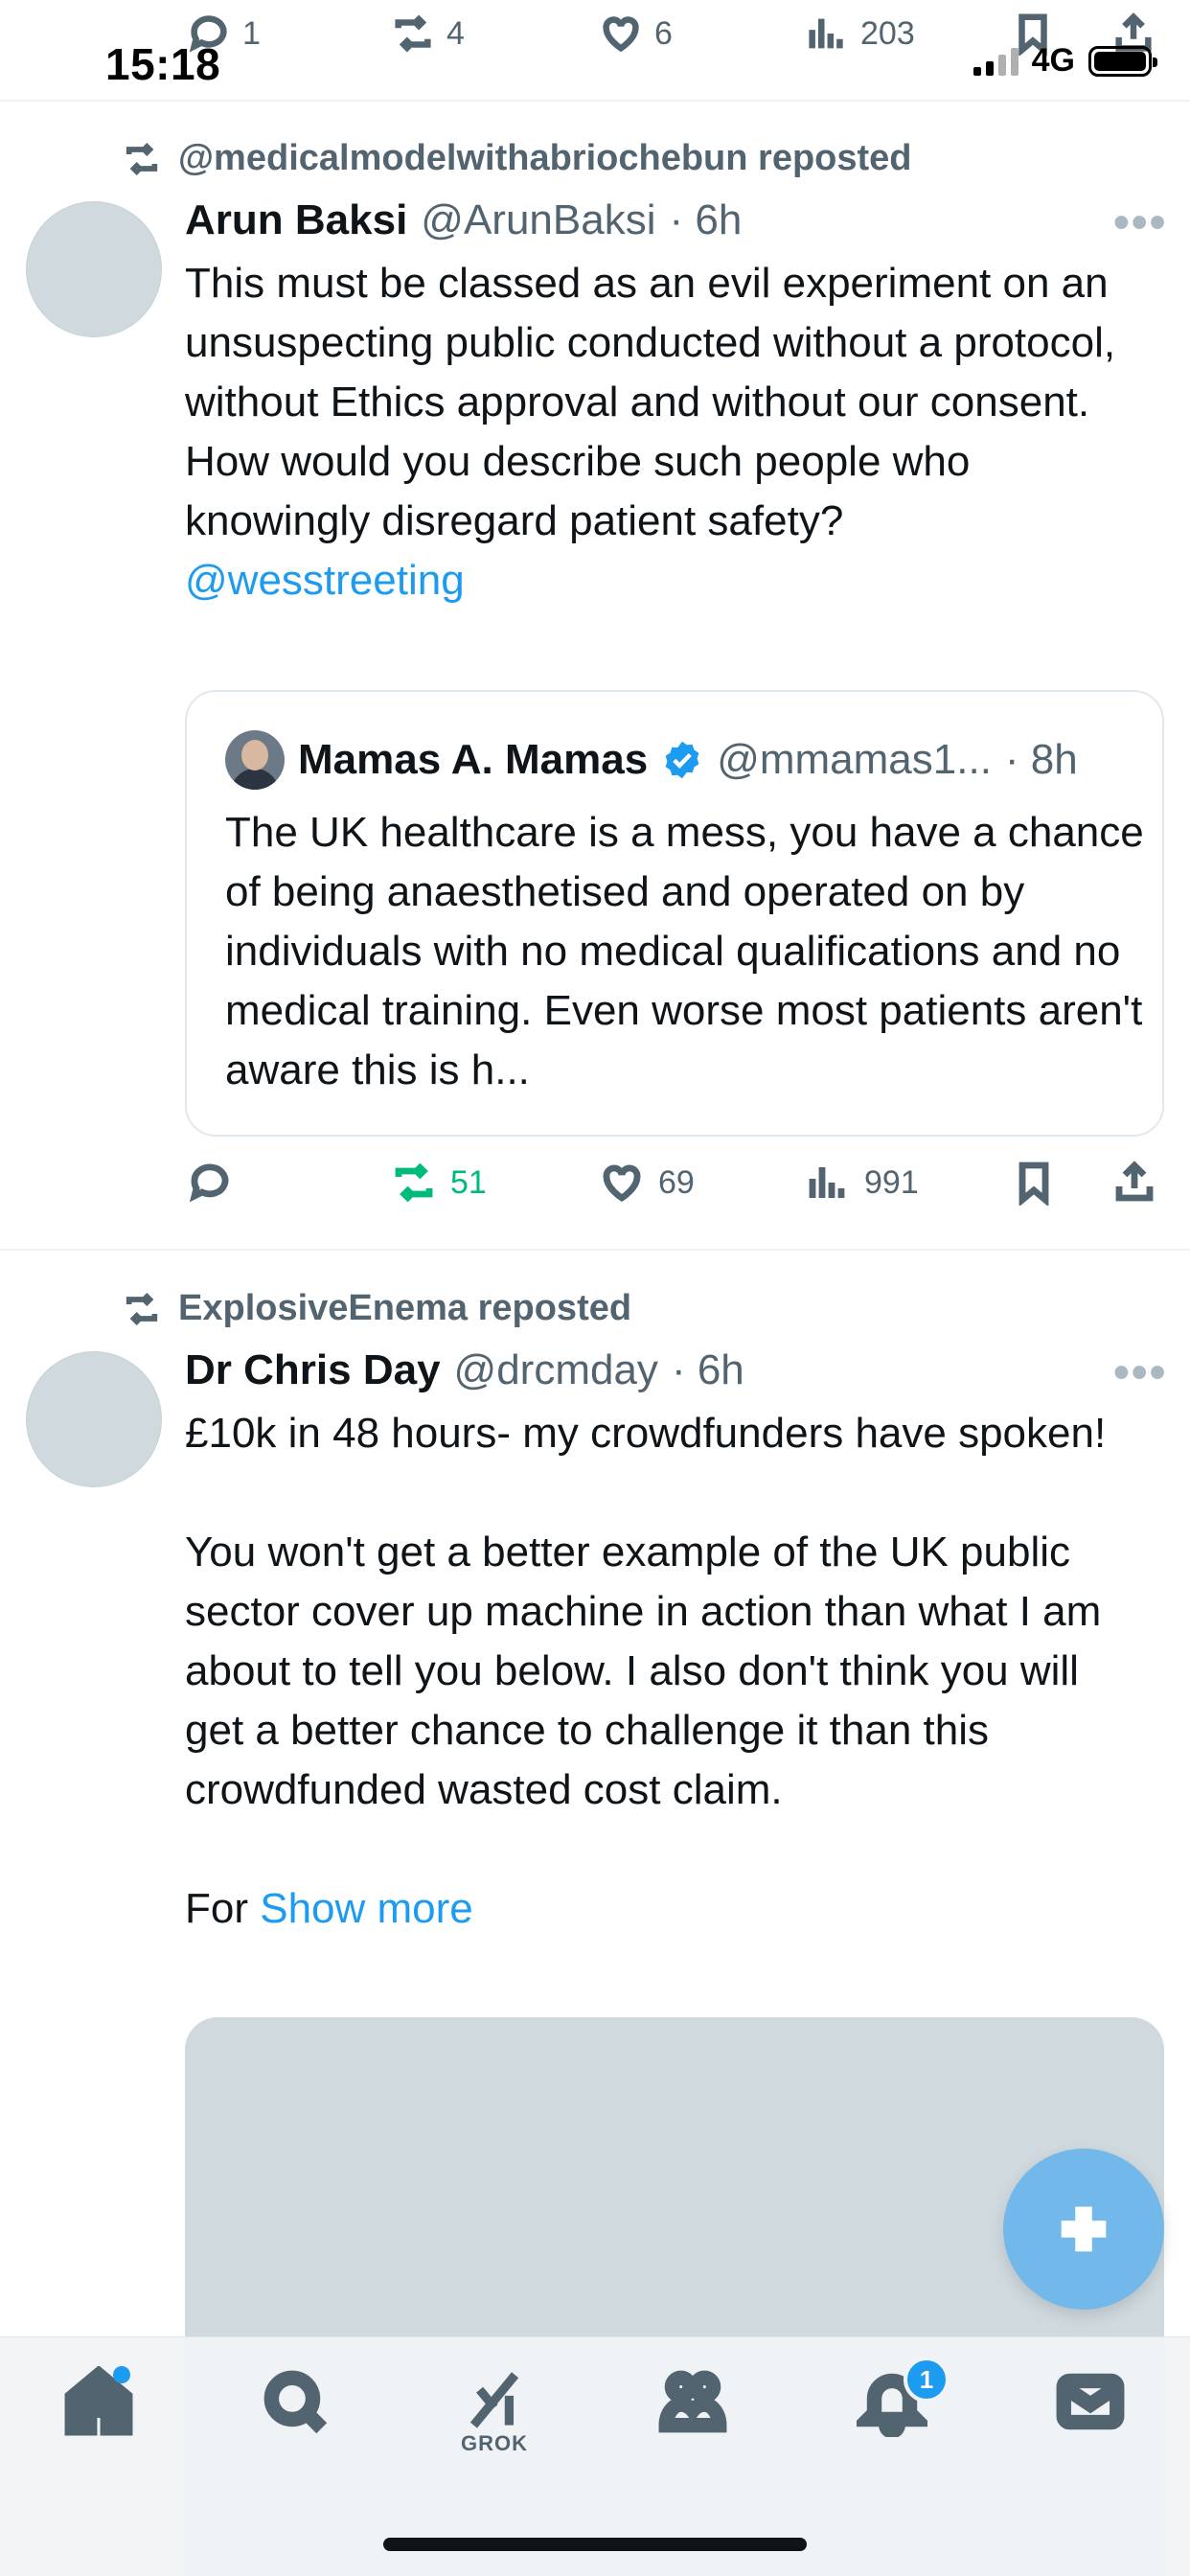 This screenshot has width=1190, height=2576. I want to click on tweet-actions: 51 69 991, so click(595, 1188).